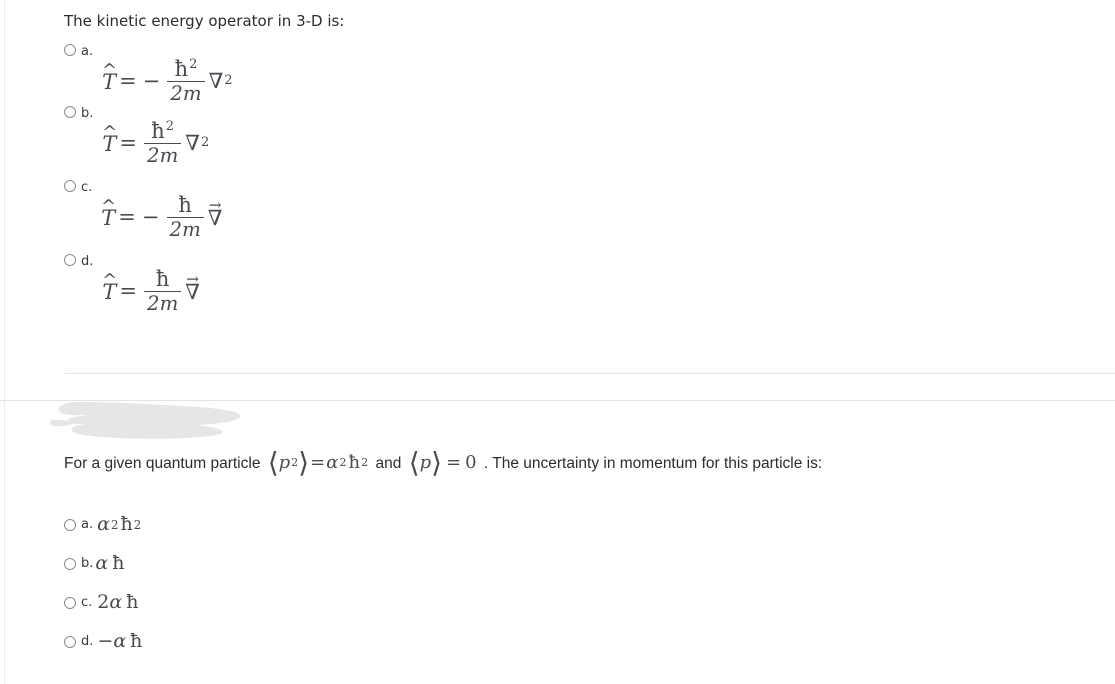  I want to click on redaction-blob-path, so click(149, 420).